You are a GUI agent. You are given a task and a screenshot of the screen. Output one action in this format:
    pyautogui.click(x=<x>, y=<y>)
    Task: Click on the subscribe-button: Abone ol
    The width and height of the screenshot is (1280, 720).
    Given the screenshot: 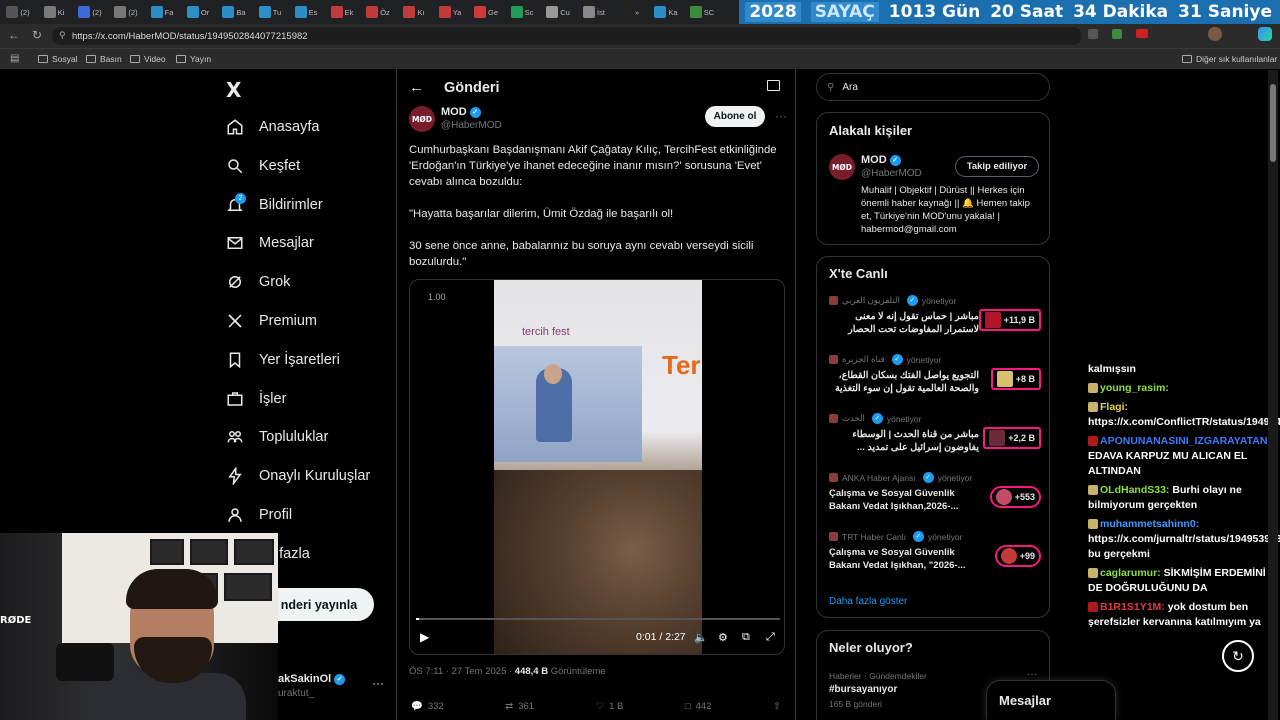 What is the action you would take?
    pyautogui.click(x=735, y=116)
    